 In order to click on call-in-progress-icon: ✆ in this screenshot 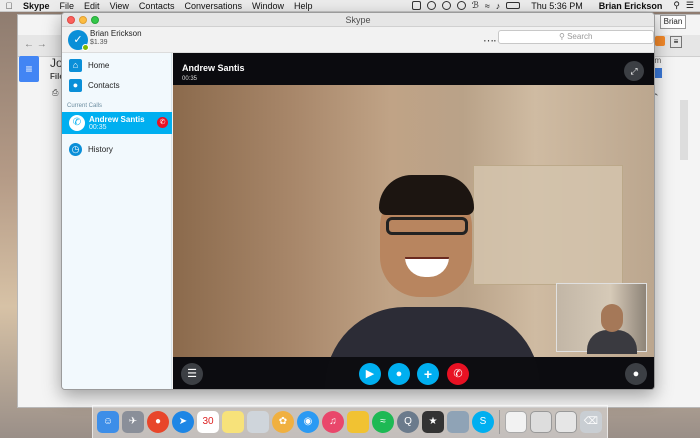, I will do `click(77, 123)`.